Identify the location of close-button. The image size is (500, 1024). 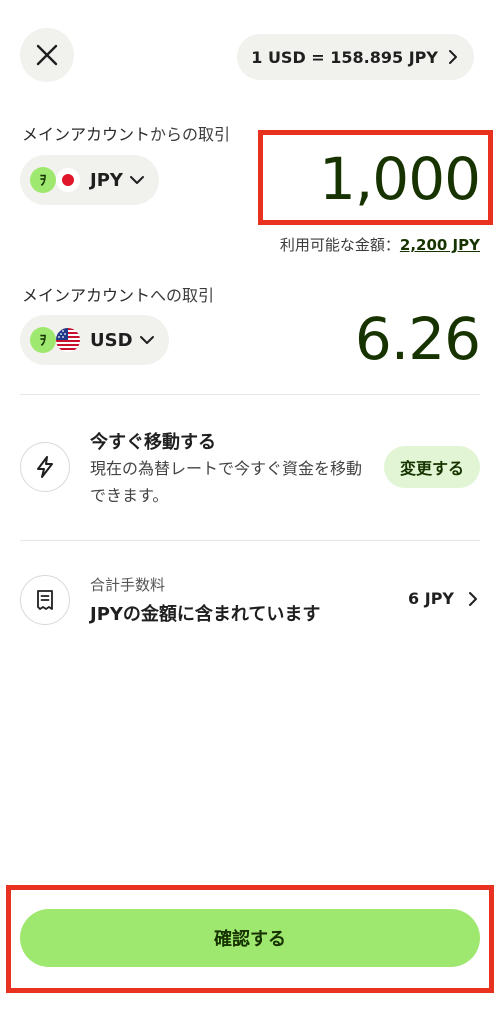
(47, 55).